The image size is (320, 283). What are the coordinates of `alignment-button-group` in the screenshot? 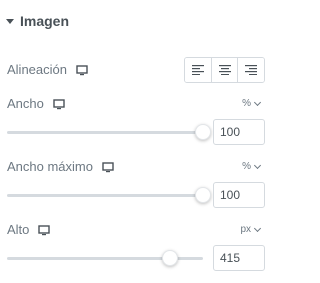 It's located at (224, 70).